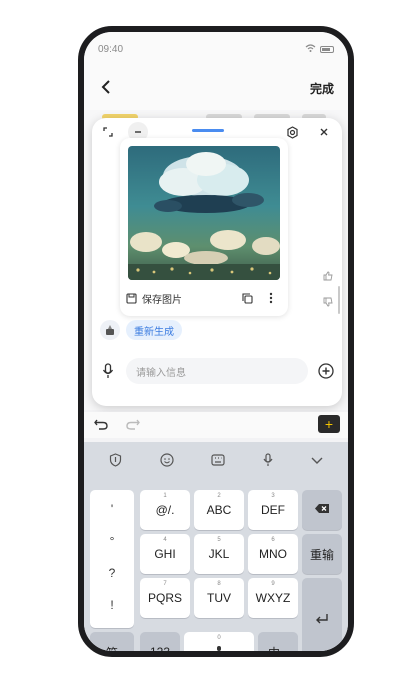 The height and width of the screenshot is (700, 400). Describe the element at coordinates (273, 554) in the screenshot. I see `key-mno: 6 MNO` at that location.